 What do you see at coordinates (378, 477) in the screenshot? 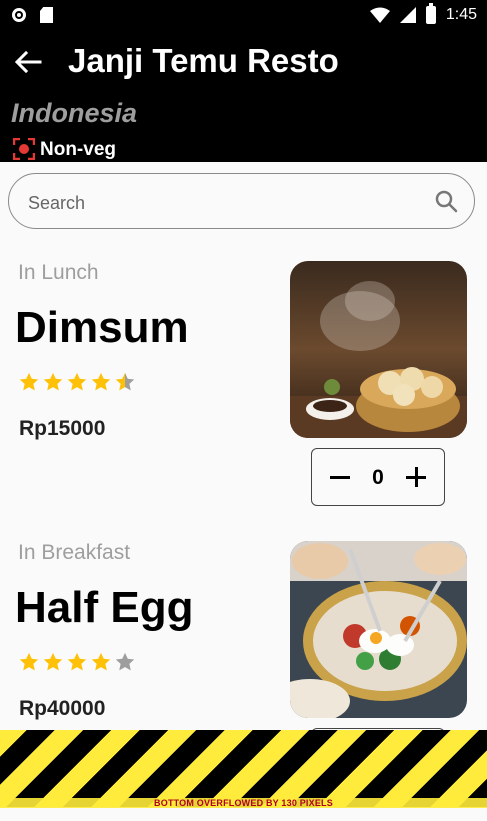
I see `quantity-stepper: 0` at bounding box center [378, 477].